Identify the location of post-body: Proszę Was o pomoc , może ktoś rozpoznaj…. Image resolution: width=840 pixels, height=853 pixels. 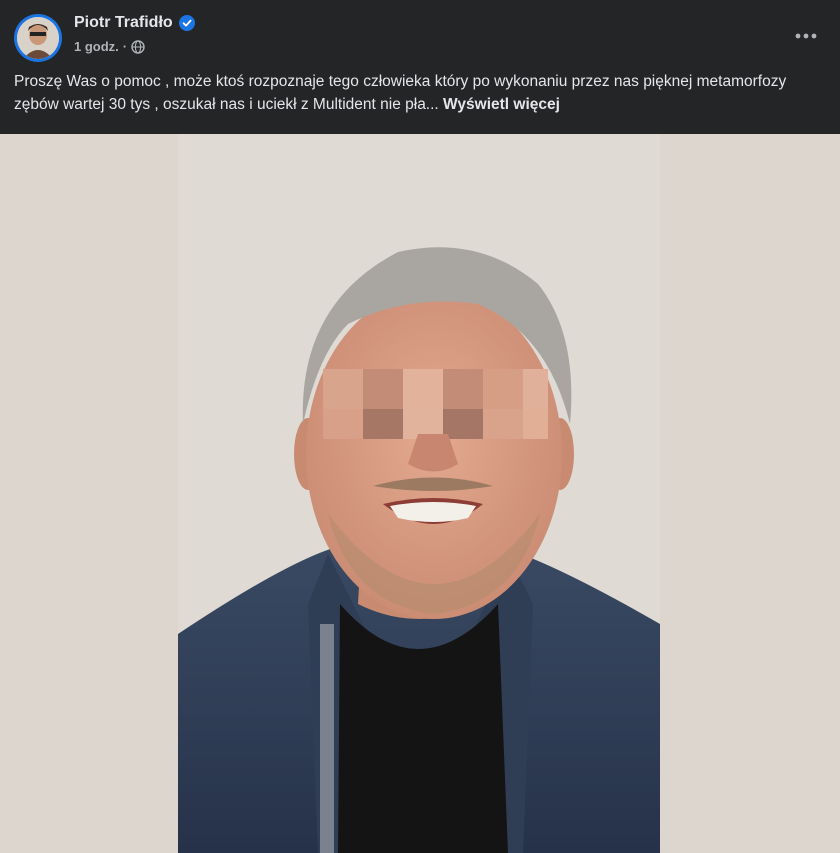
(400, 93).